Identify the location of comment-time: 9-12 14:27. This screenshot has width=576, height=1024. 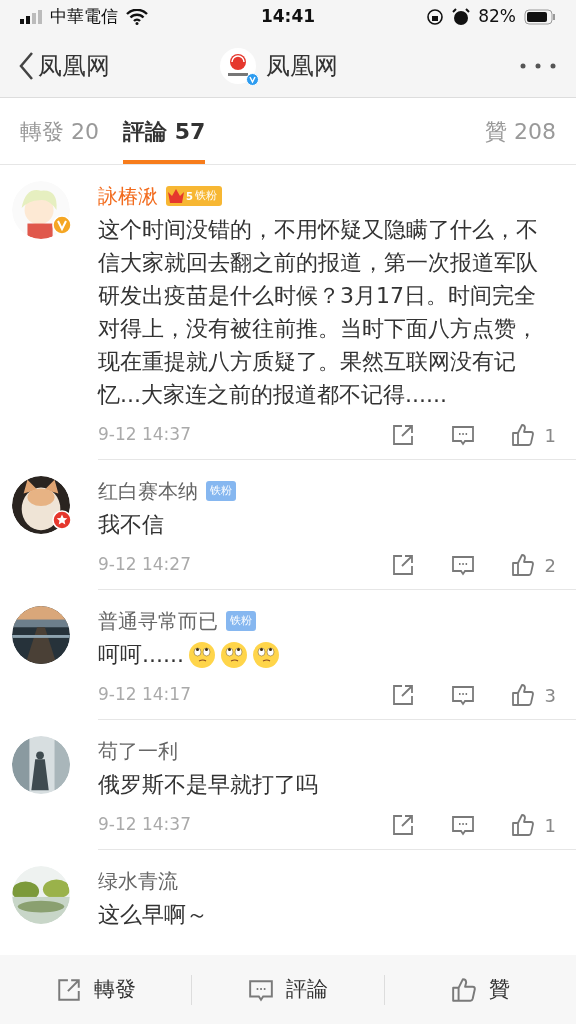
(144, 565).